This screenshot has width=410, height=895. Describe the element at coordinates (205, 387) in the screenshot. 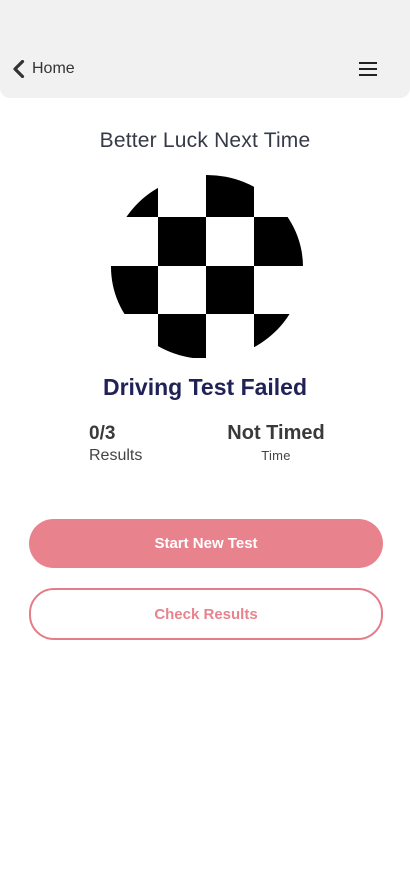

I see `test-status-title: Driving Test Failed` at that location.